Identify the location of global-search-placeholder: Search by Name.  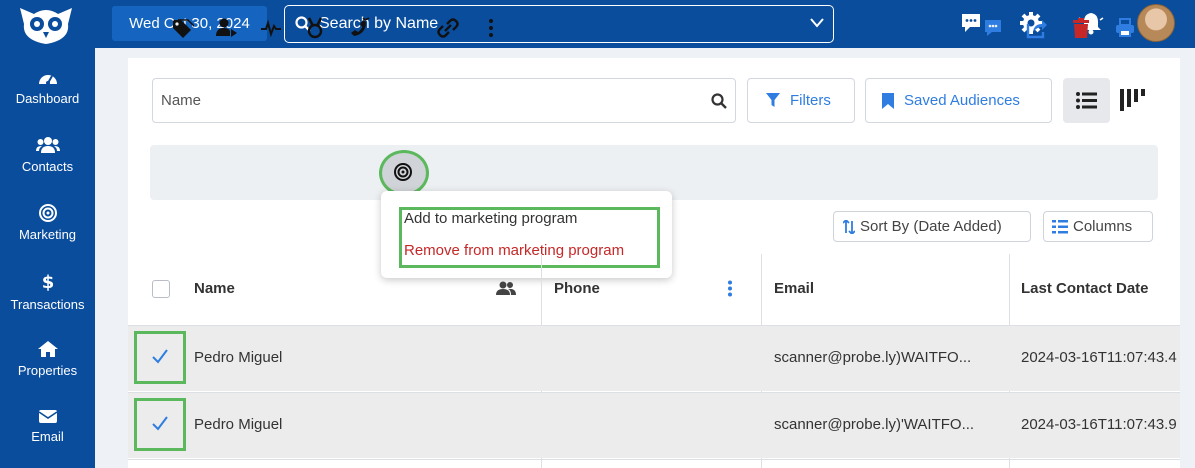
(379, 23).